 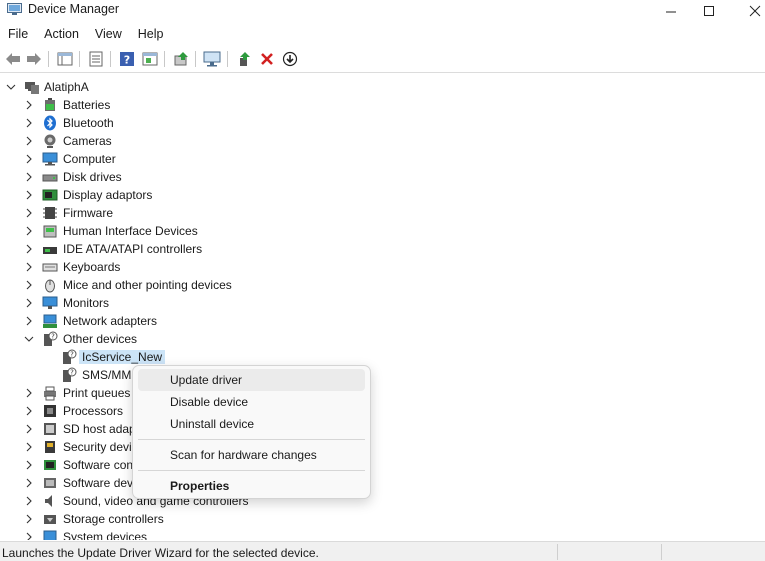 I want to click on ctx-update-driver: Update driver, so click(x=251, y=380).